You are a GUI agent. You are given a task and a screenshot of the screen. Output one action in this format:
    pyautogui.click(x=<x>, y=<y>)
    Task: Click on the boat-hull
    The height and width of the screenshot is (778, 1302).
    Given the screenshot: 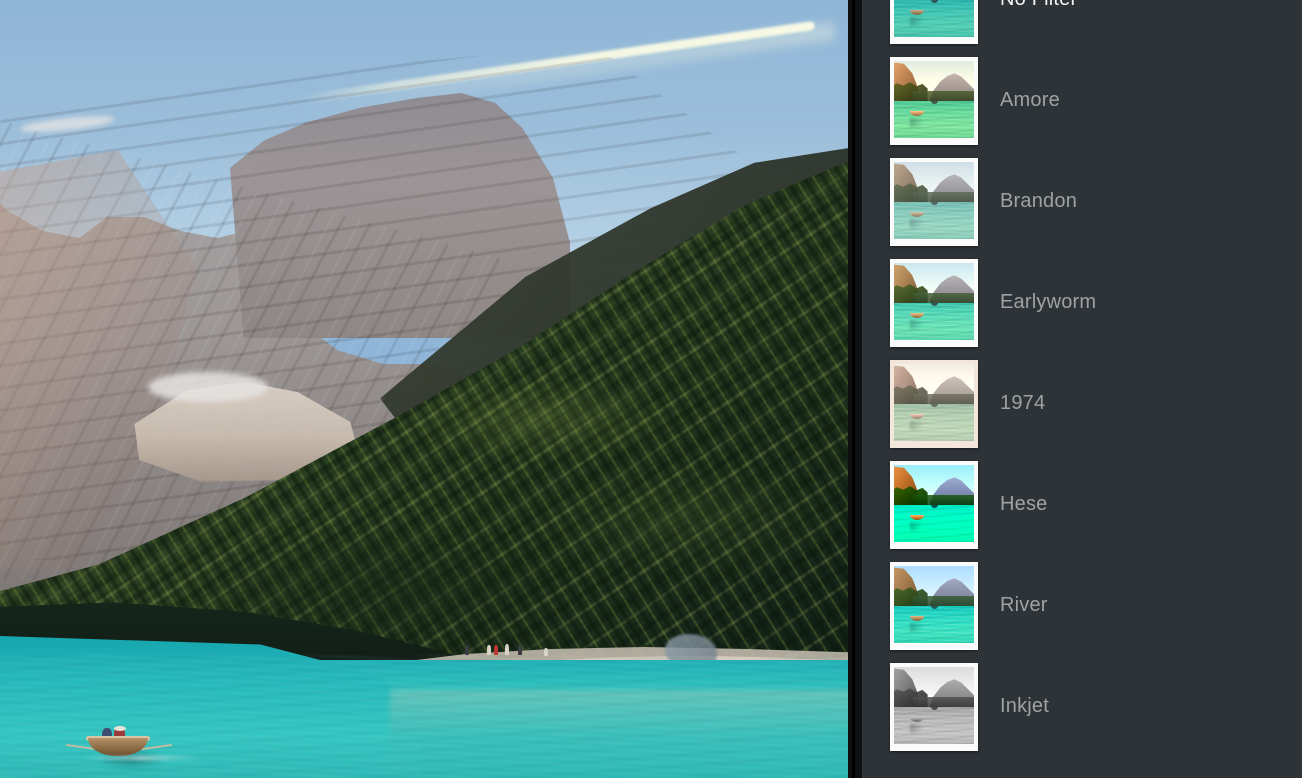 What is the action you would take?
    pyautogui.click(x=118, y=747)
    